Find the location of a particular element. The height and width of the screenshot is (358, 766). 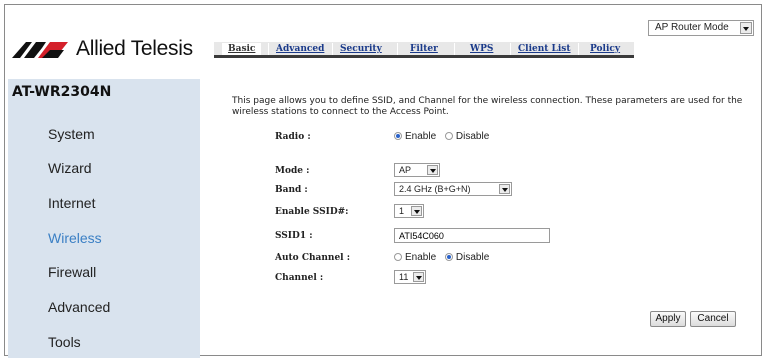

tab-wps: WPS is located at coordinates (481, 49).